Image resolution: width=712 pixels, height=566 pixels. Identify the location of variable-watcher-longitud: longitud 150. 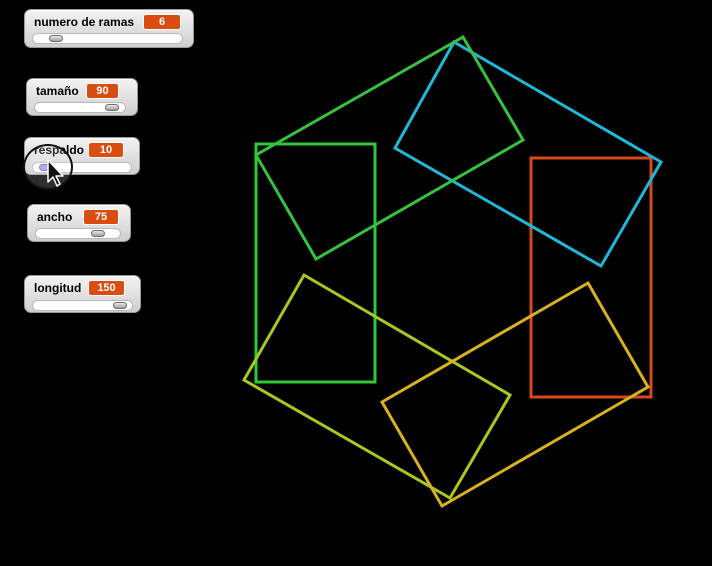
(82, 294).